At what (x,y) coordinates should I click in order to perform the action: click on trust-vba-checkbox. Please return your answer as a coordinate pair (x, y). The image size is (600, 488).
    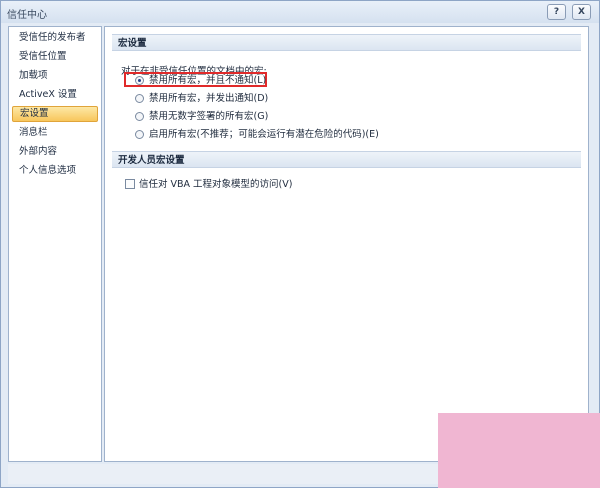
    Looking at the image, I should click on (130, 184).